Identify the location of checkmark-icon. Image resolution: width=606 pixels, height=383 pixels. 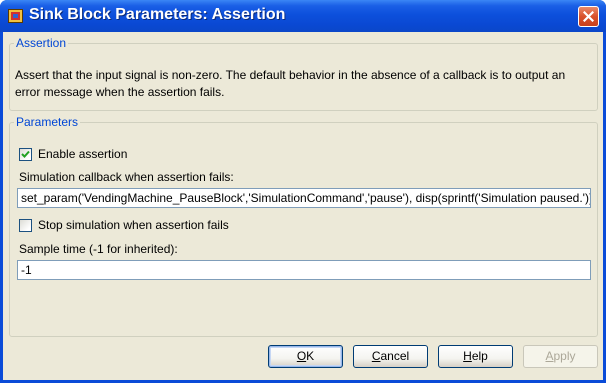
(25, 154).